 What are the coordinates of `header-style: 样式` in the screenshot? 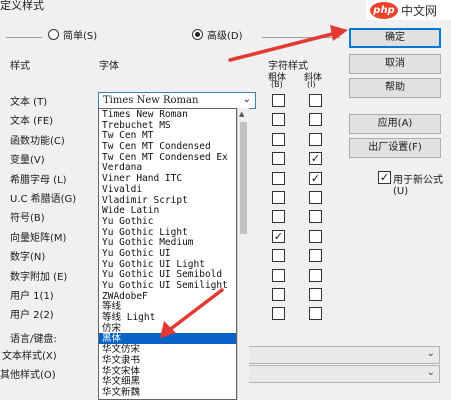 It's located at (20, 66).